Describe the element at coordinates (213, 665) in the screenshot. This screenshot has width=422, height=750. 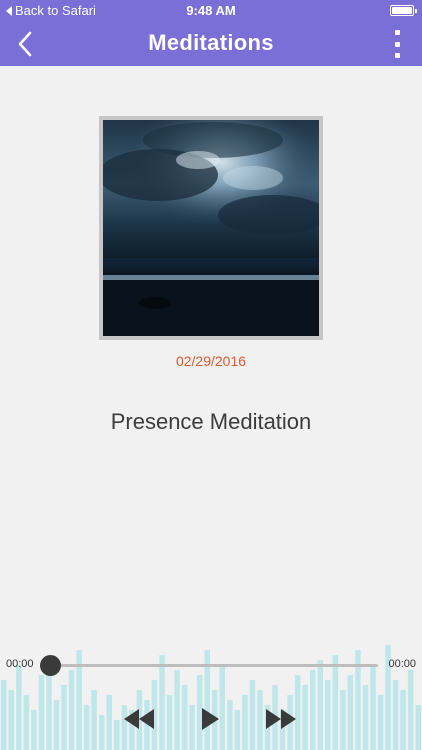
I see `progress-slider` at that location.